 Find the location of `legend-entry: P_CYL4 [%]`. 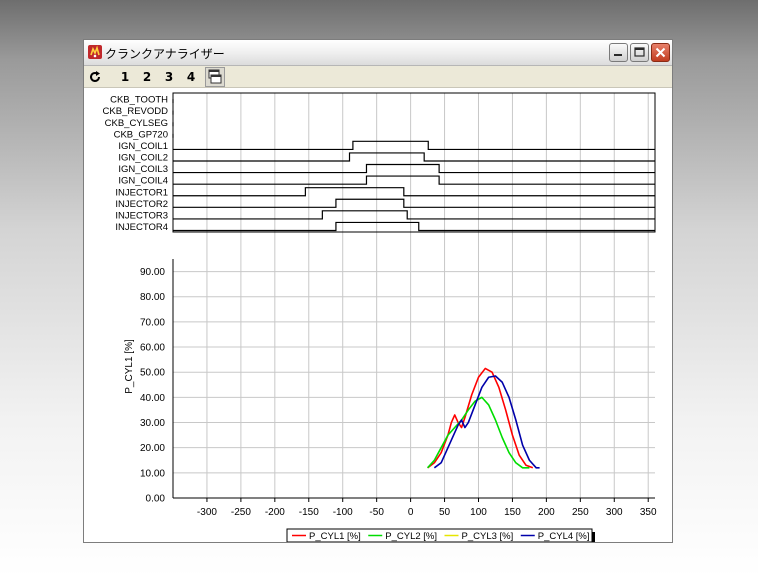

legend-entry: P_CYL4 [%] is located at coordinates (564, 536).